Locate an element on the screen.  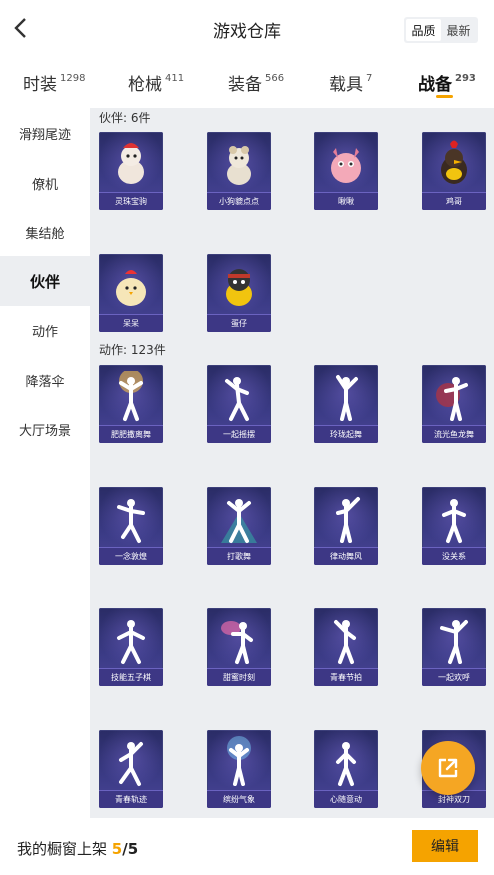
emote-card: 一起摇摆 is located at coordinates (239, 404).